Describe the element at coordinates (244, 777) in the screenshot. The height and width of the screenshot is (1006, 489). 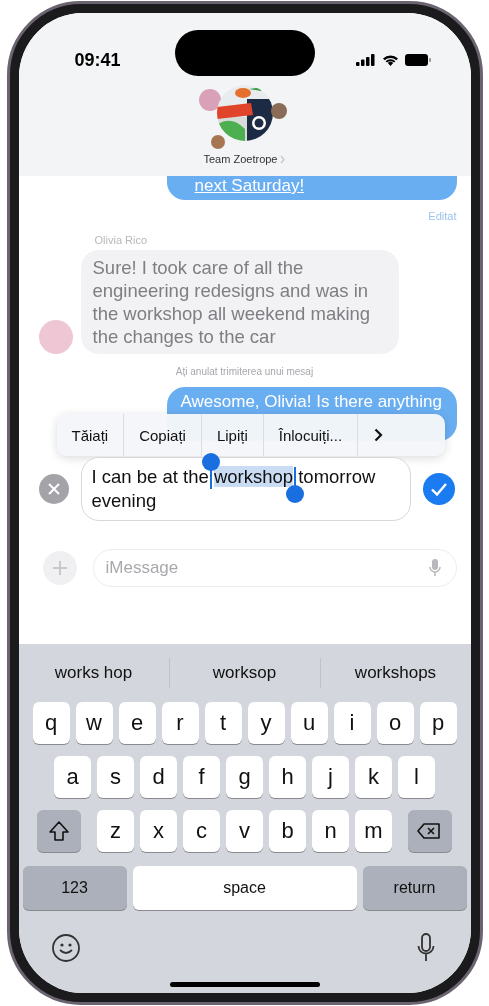
I see `letter-key: g` at that location.